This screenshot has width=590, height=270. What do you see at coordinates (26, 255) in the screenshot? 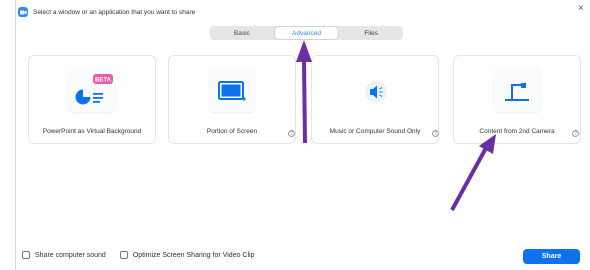
I see `share-sound-checkbox` at bounding box center [26, 255].